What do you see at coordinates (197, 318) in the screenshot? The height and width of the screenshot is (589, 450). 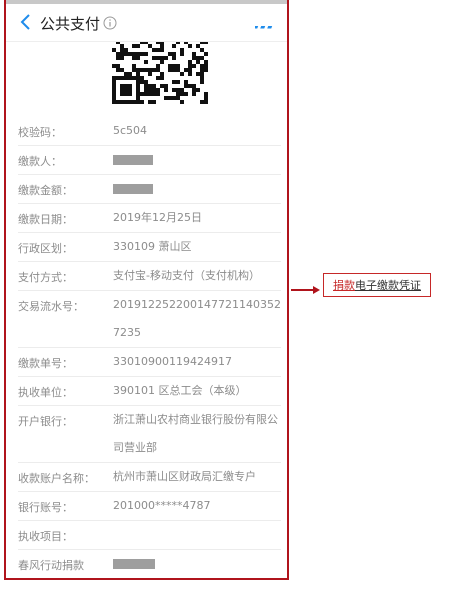 I see `value-serial-no: 2019122522001477211403527235` at bounding box center [197, 318].